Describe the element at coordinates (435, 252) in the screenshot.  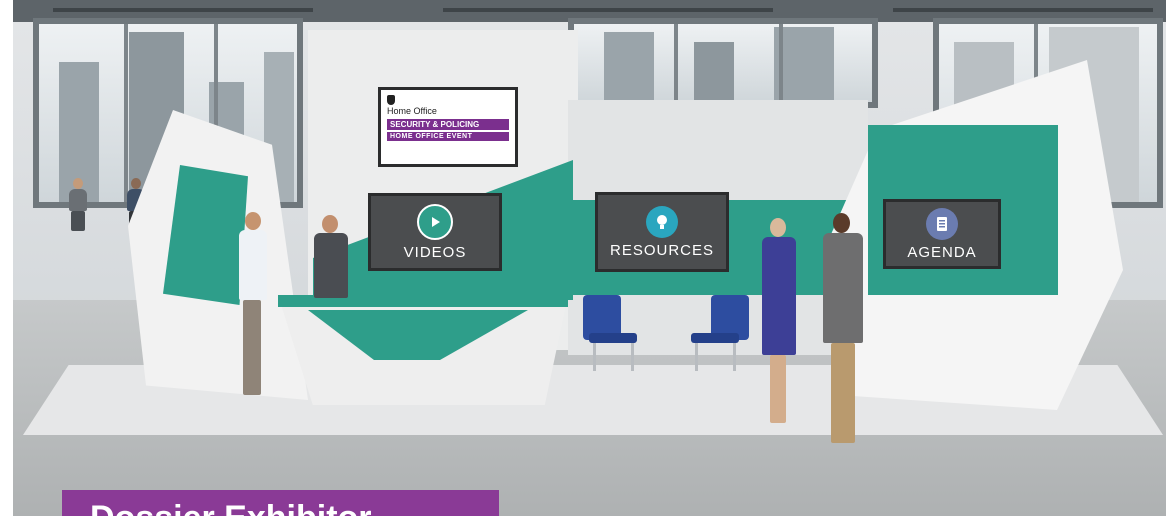
I see `videos-label: VIDEOS` at that location.